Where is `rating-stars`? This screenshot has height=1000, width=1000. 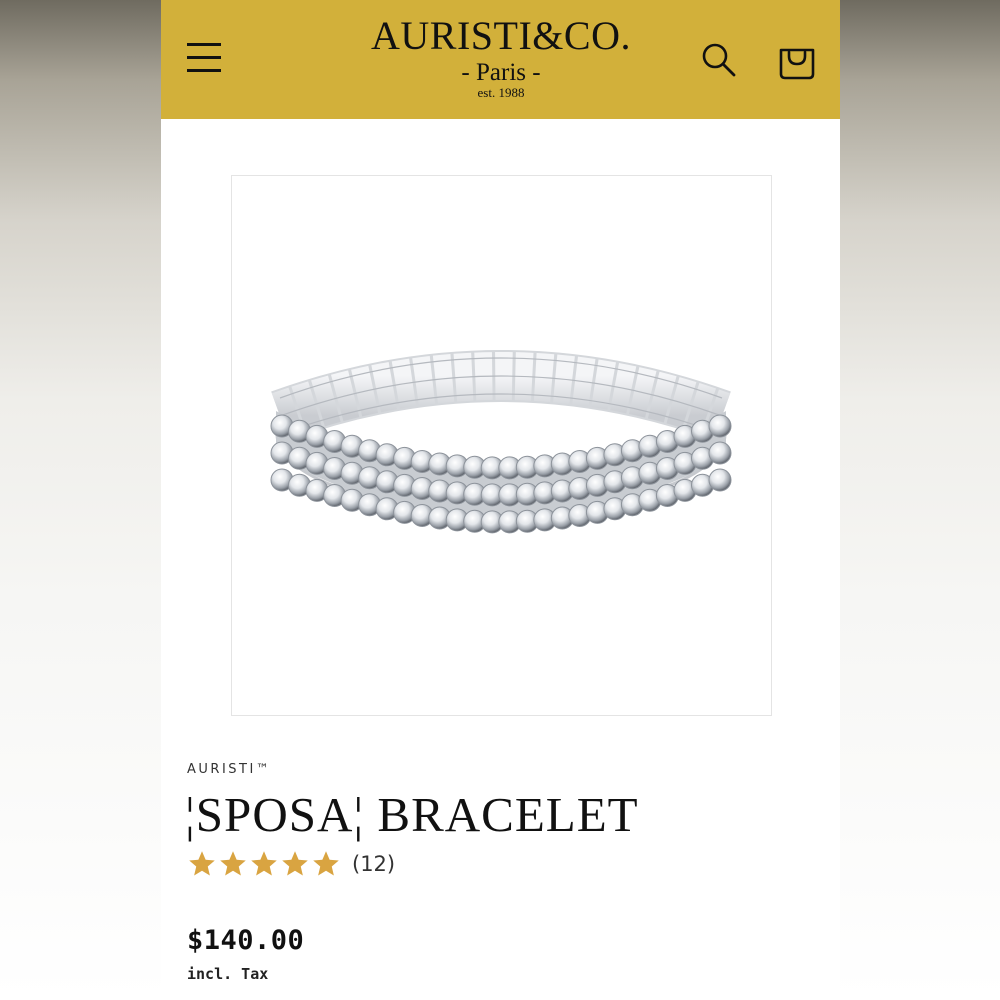 rating-stars is located at coordinates (264, 864).